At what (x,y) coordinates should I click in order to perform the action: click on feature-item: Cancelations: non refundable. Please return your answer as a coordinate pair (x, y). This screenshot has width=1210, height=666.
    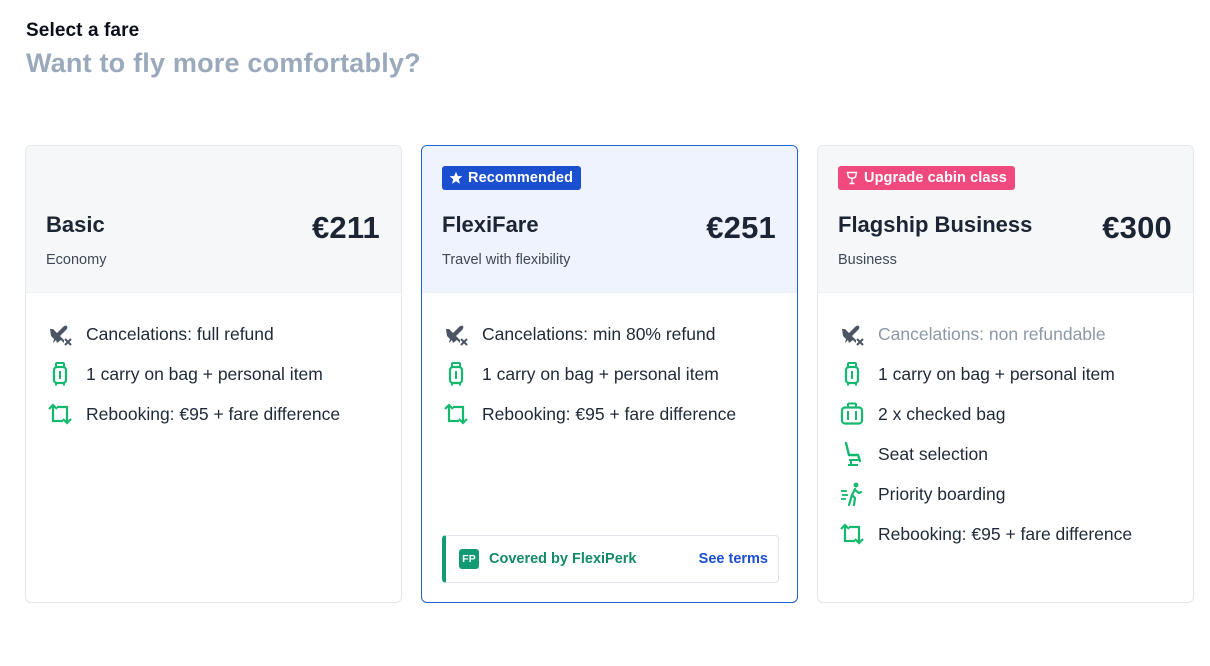
    Looking at the image, I should click on (1015, 334).